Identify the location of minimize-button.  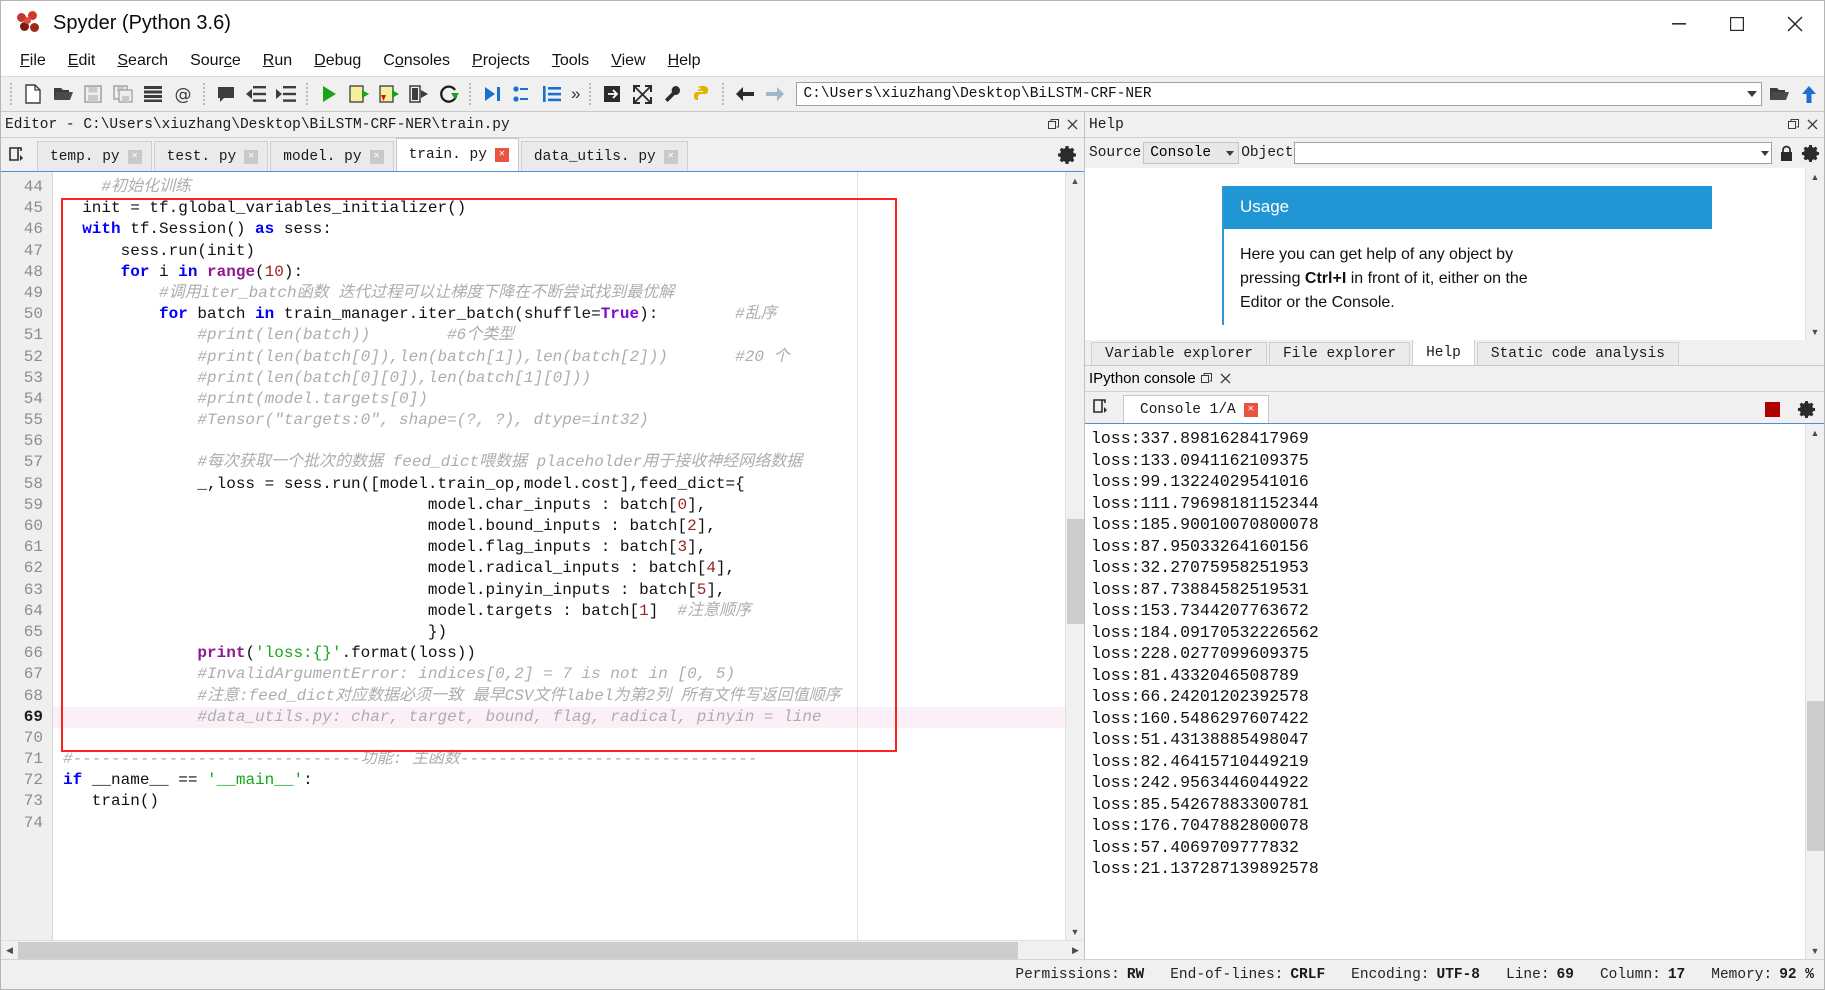
(1679, 24).